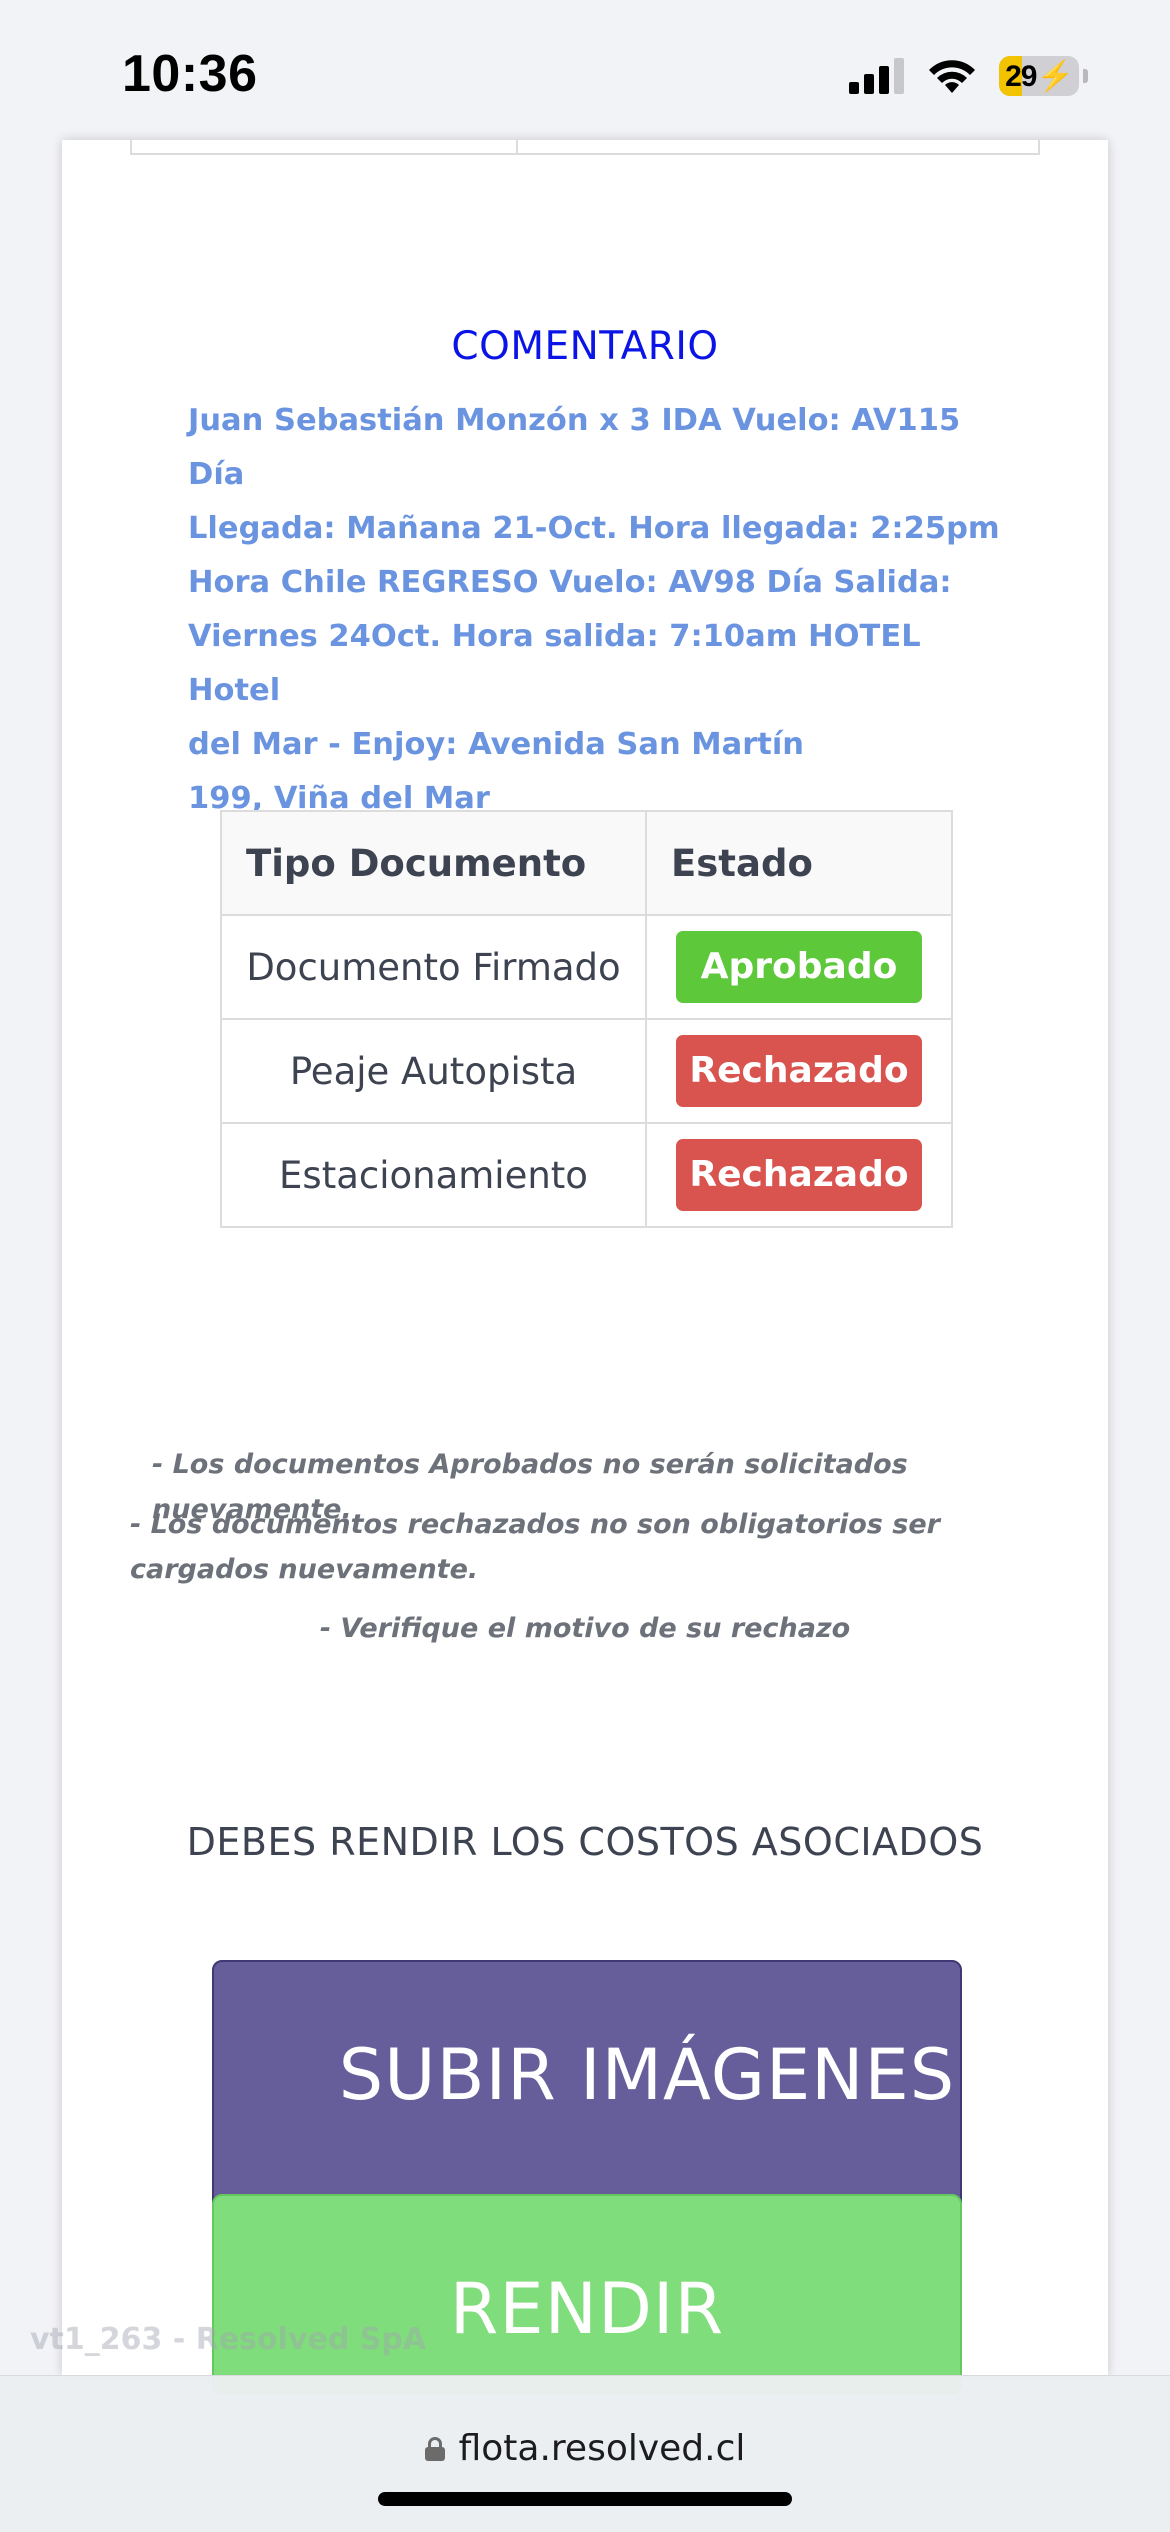 This screenshot has height=2532, width=1170. I want to click on header-status: Estado, so click(799, 863).